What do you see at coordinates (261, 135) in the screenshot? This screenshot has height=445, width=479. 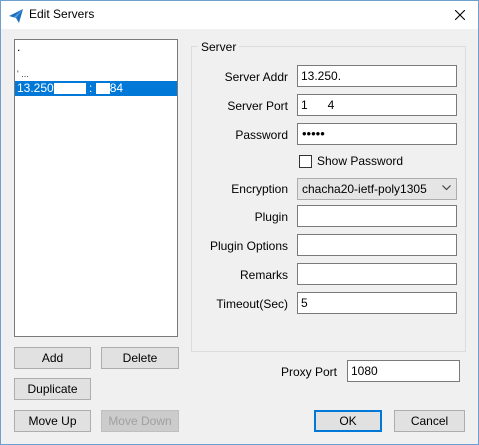 I see `password-label: Password` at bounding box center [261, 135].